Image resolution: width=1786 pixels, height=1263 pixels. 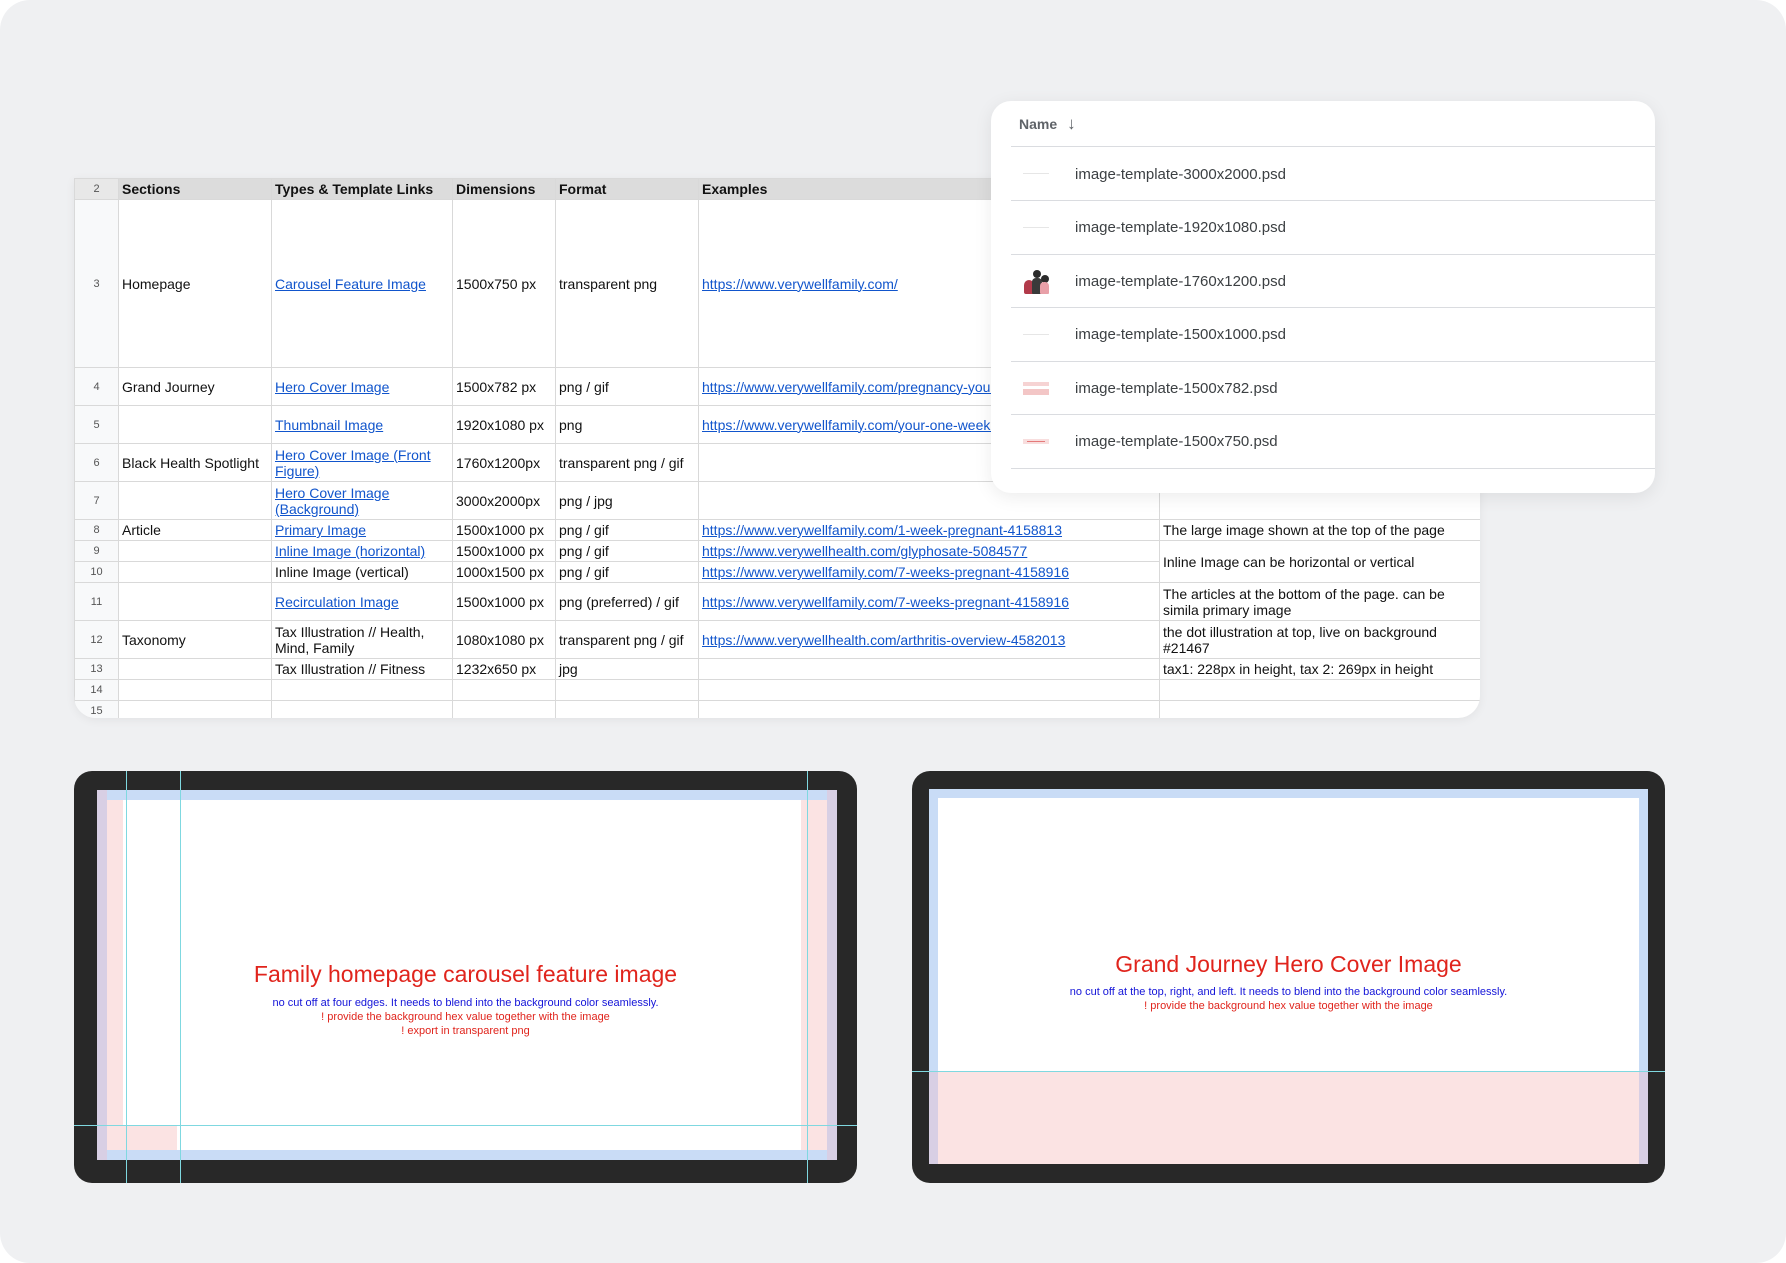 I want to click on cell-sections: Article, so click(x=195, y=530).